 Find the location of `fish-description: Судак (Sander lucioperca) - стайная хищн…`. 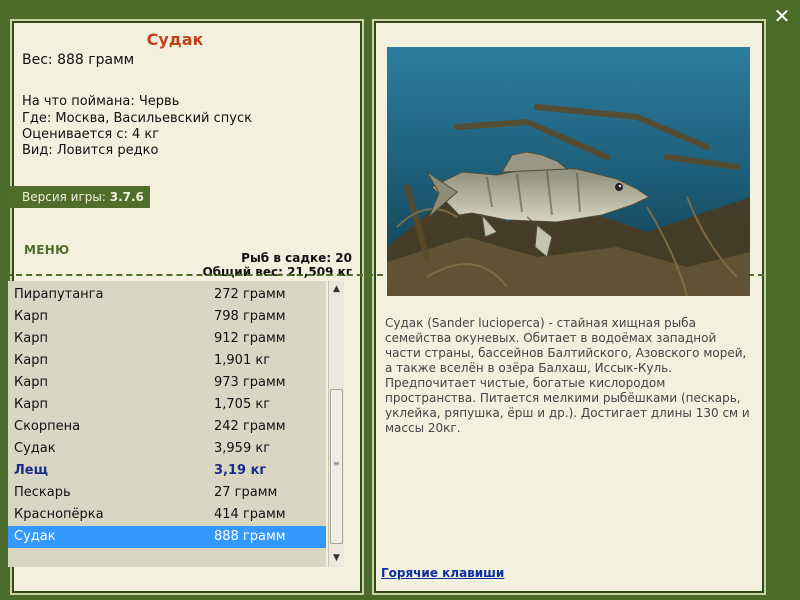

fish-description: Судак (Sander lucioperca) - стайная хищн… is located at coordinates (567, 375).